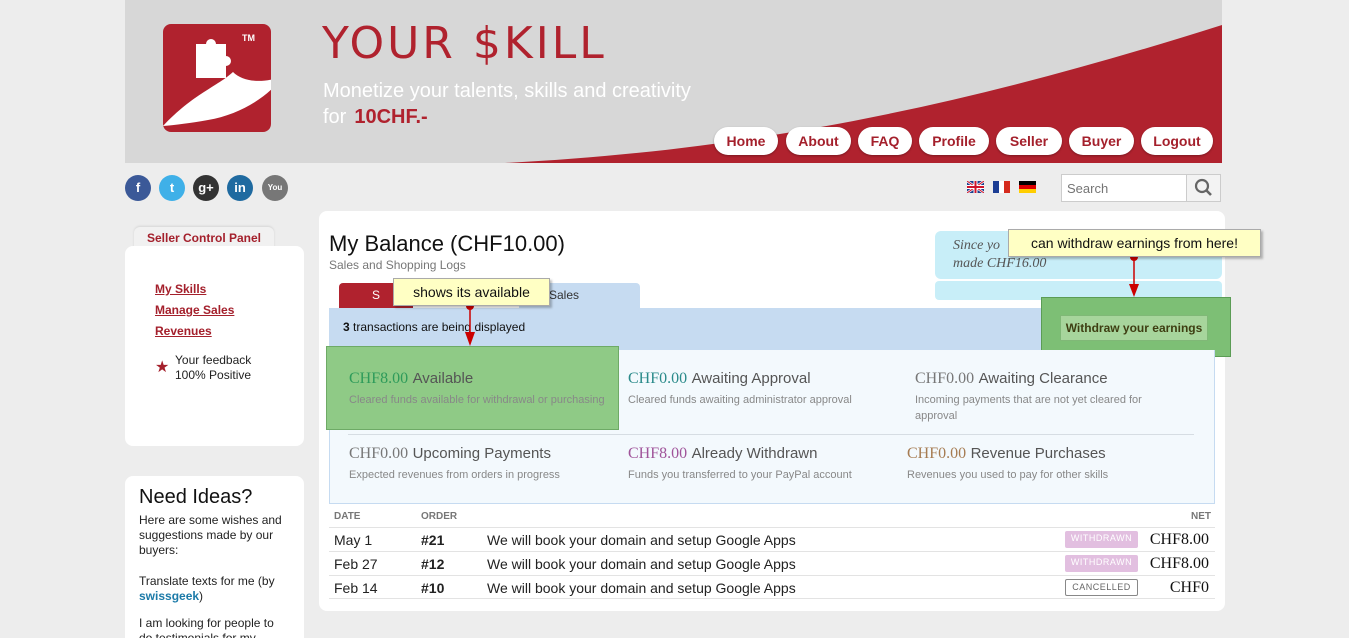 The image size is (1349, 638). What do you see at coordinates (1134, 243) in the screenshot?
I see `callout-withdraw: can withdraw earnings from here!` at bounding box center [1134, 243].